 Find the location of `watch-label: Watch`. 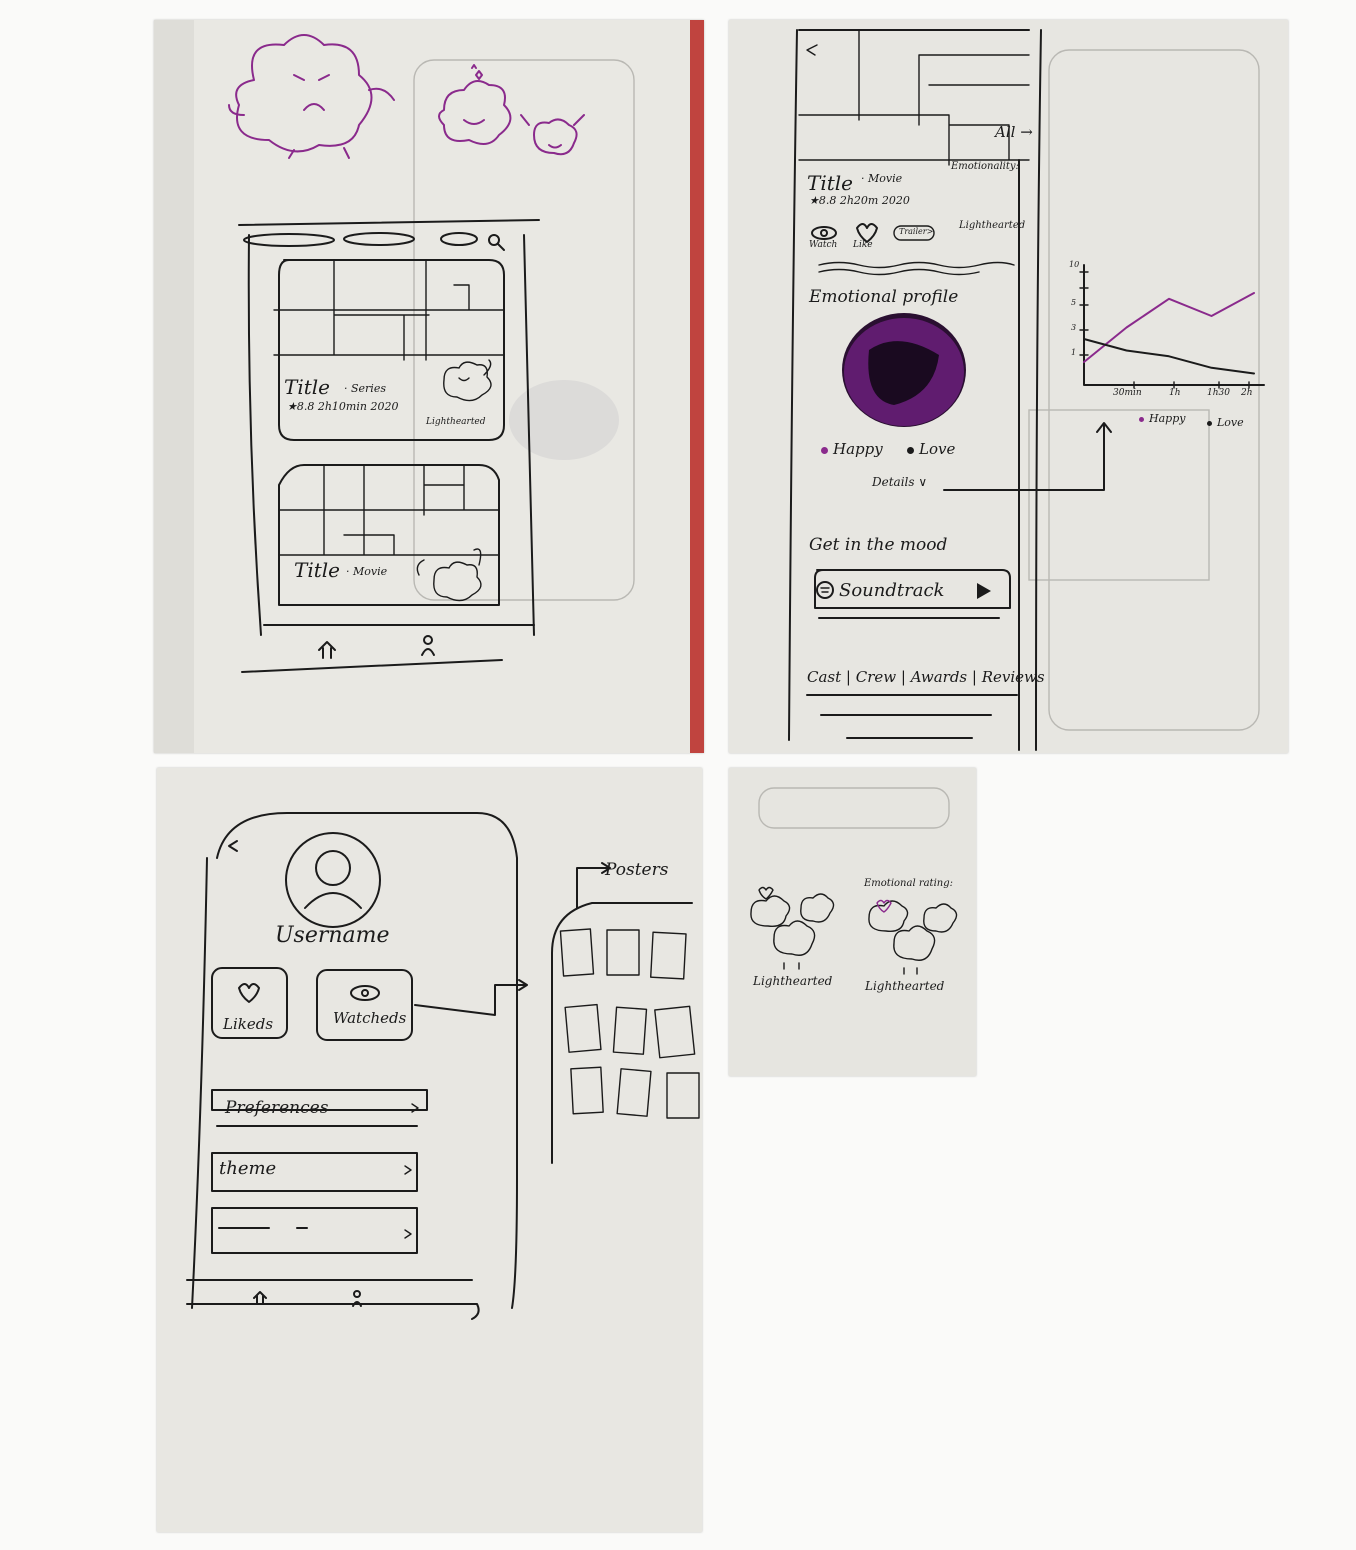

watch-label: Watch is located at coordinates (823, 245).